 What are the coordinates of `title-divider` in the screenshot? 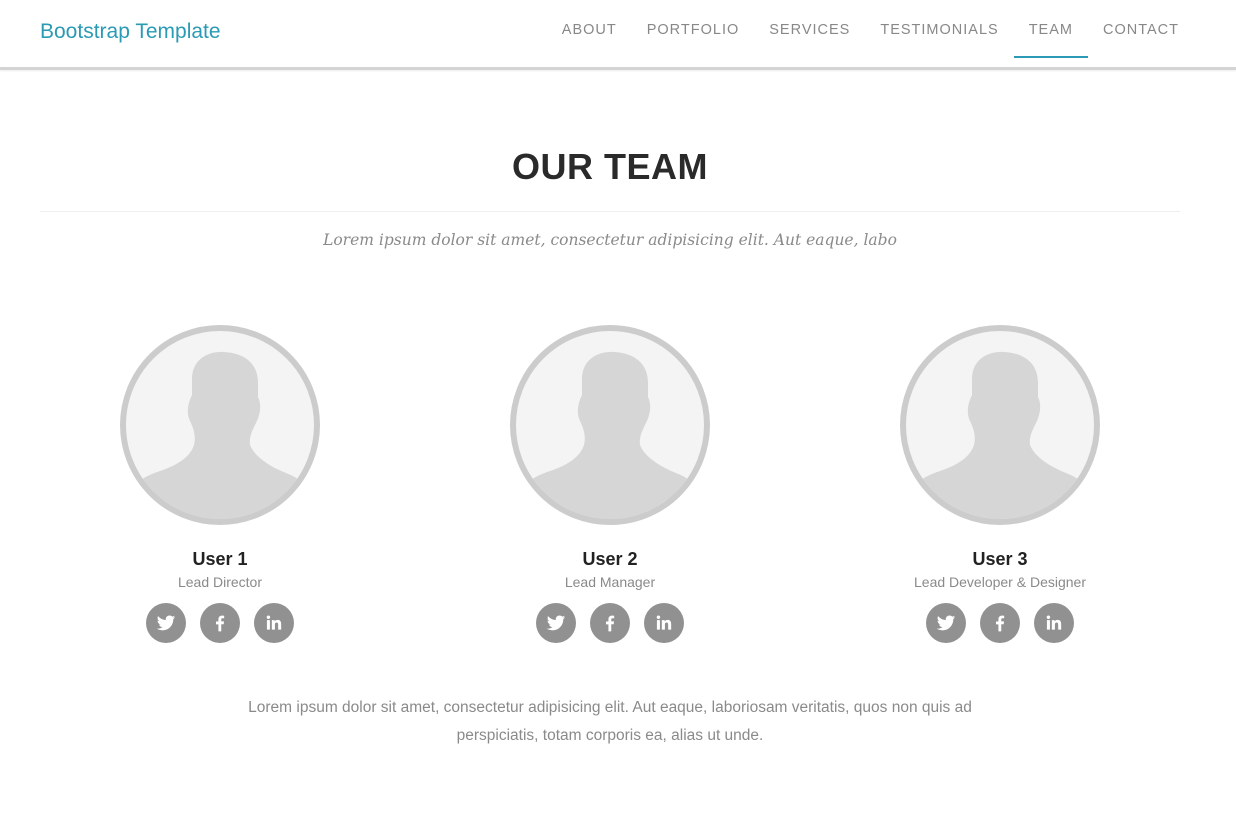 It's located at (610, 211).